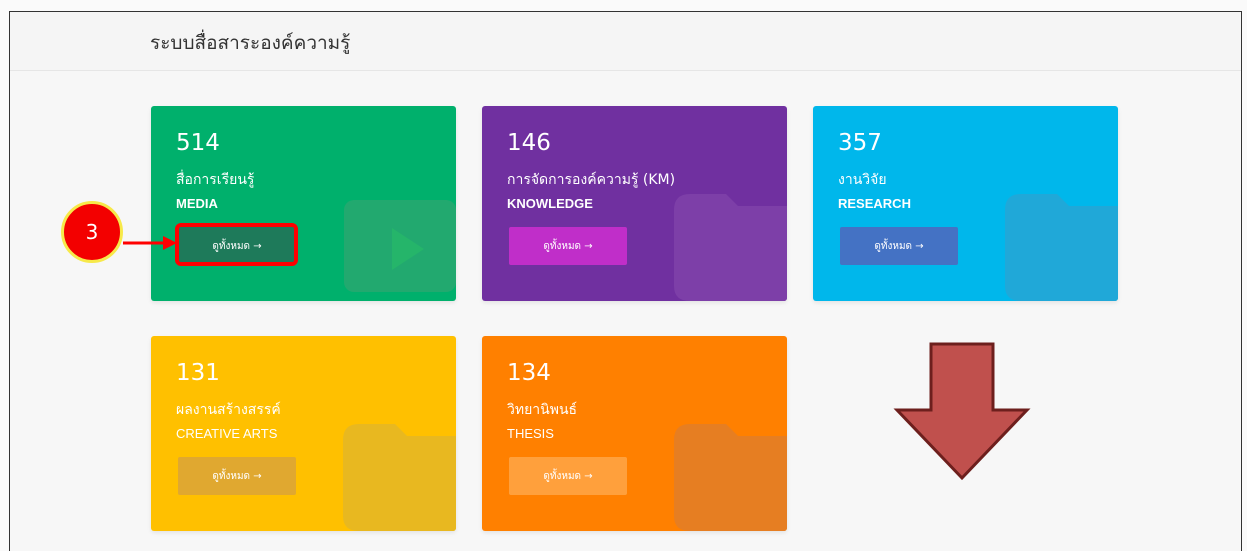  What do you see at coordinates (197, 203) in the screenshot?
I see `card-title-english: MEDIA` at bounding box center [197, 203].